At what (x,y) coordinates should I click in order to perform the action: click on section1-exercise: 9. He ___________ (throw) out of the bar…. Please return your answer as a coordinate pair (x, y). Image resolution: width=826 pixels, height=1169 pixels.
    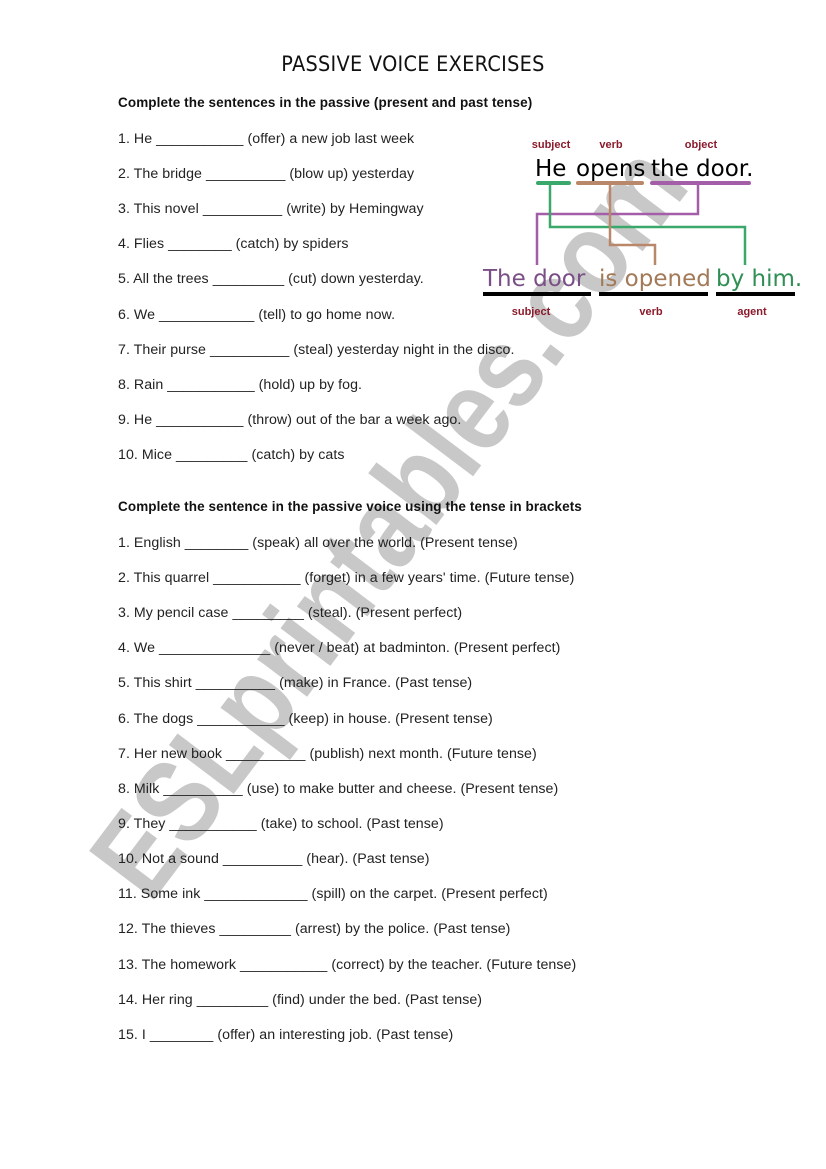
    Looking at the image, I should click on (290, 420).